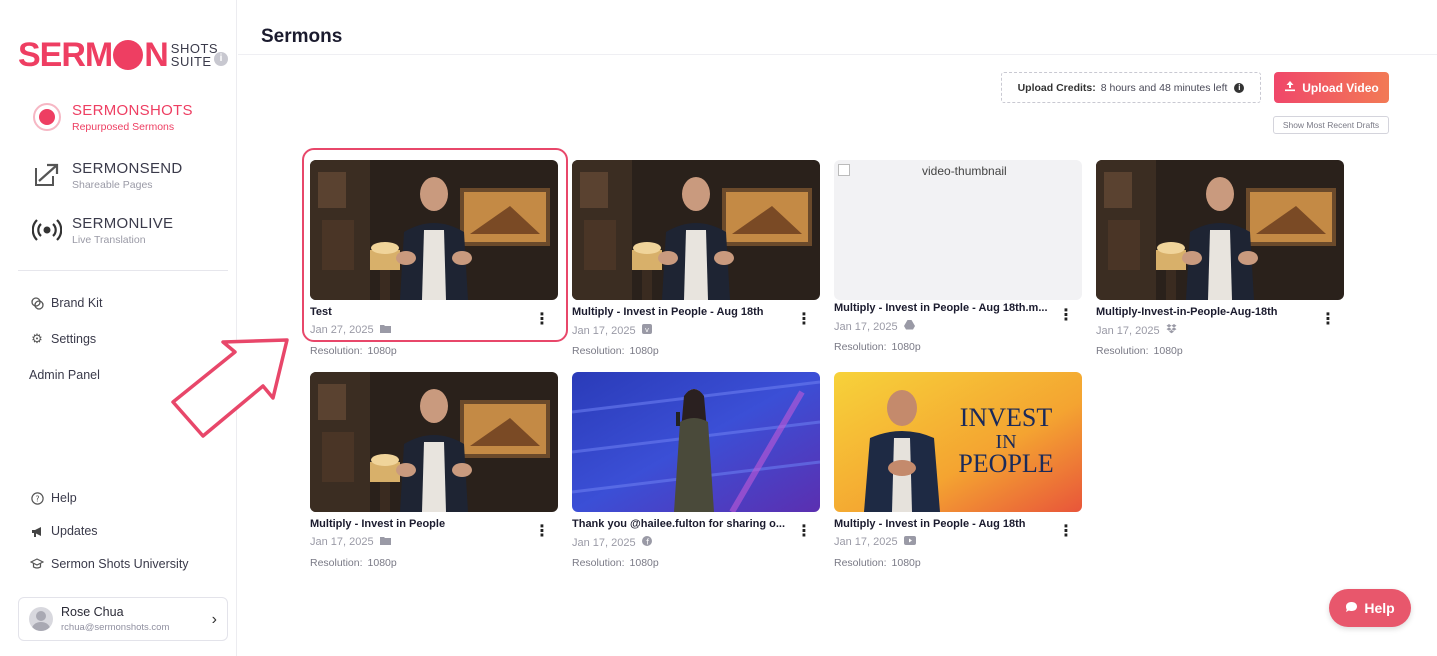  Describe the element at coordinates (1331, 125) in the screenshot. I see `show-recent-drafts-button: Show Most Recent Drafts` at that location.